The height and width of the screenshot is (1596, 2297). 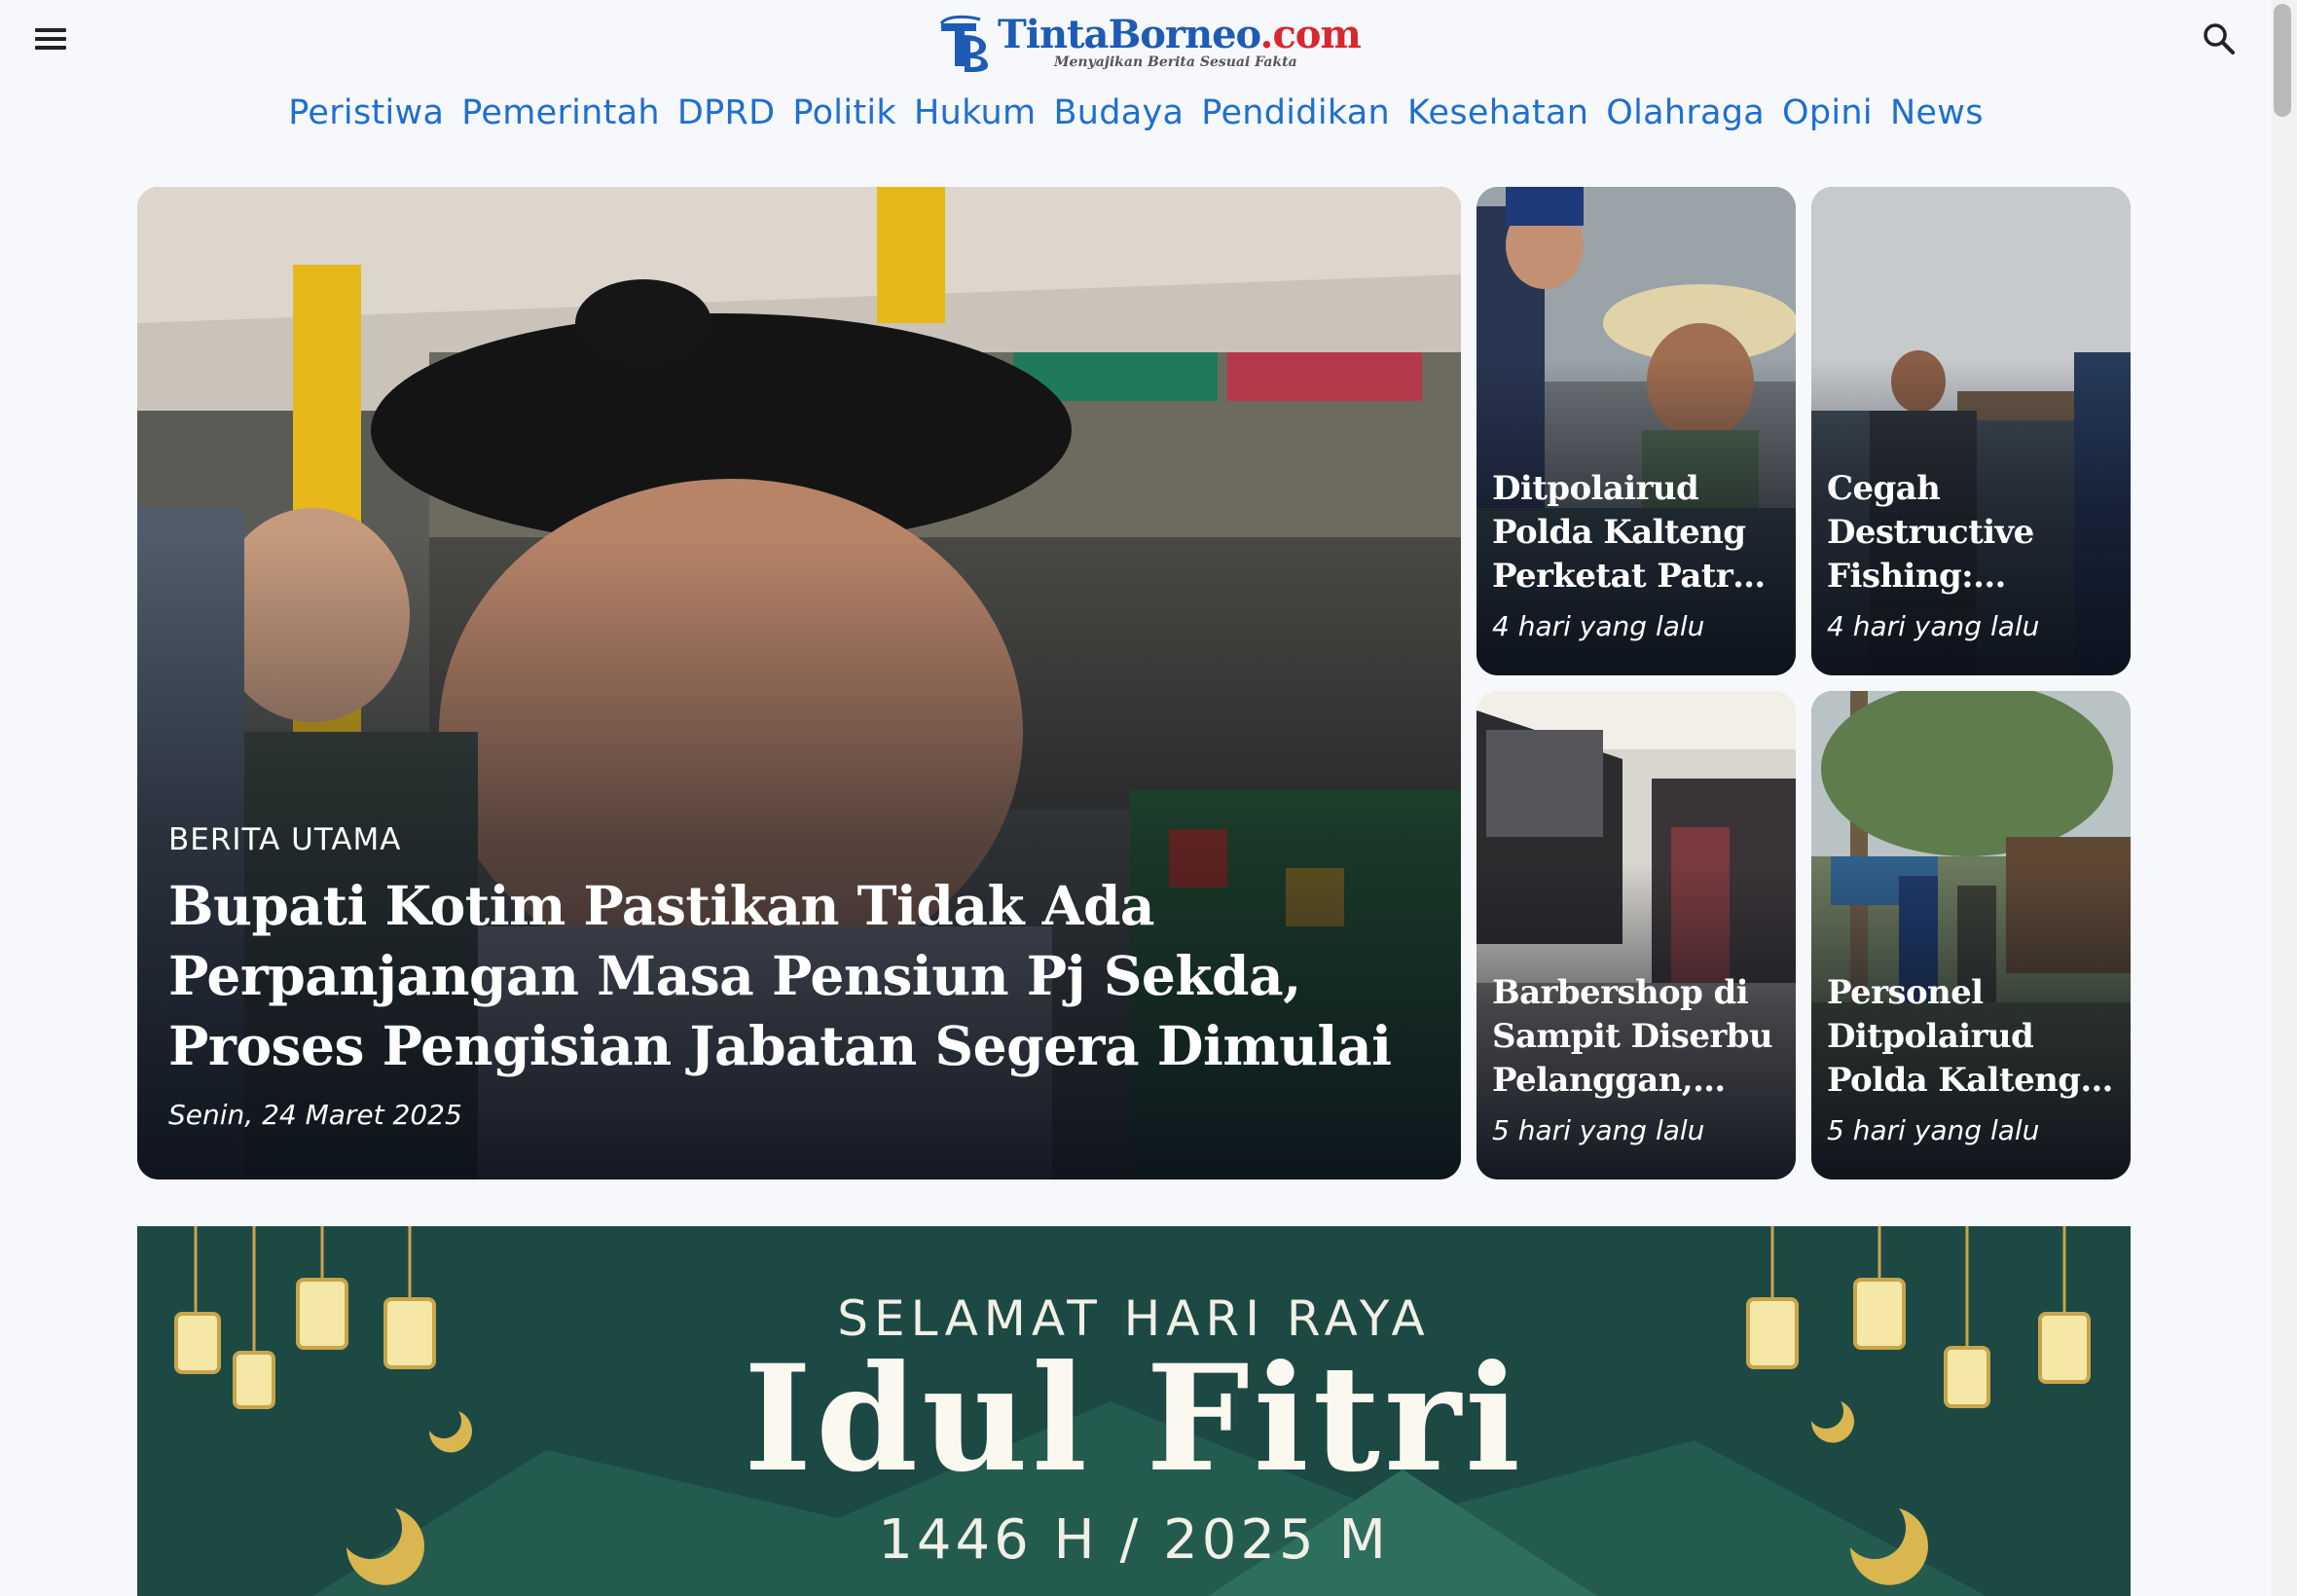 What do you see at coordinates (1134, 1540) in the screenshot?
I see `banner-year: 1446 H / 2025 M` at bounding box center [1134, 1540].